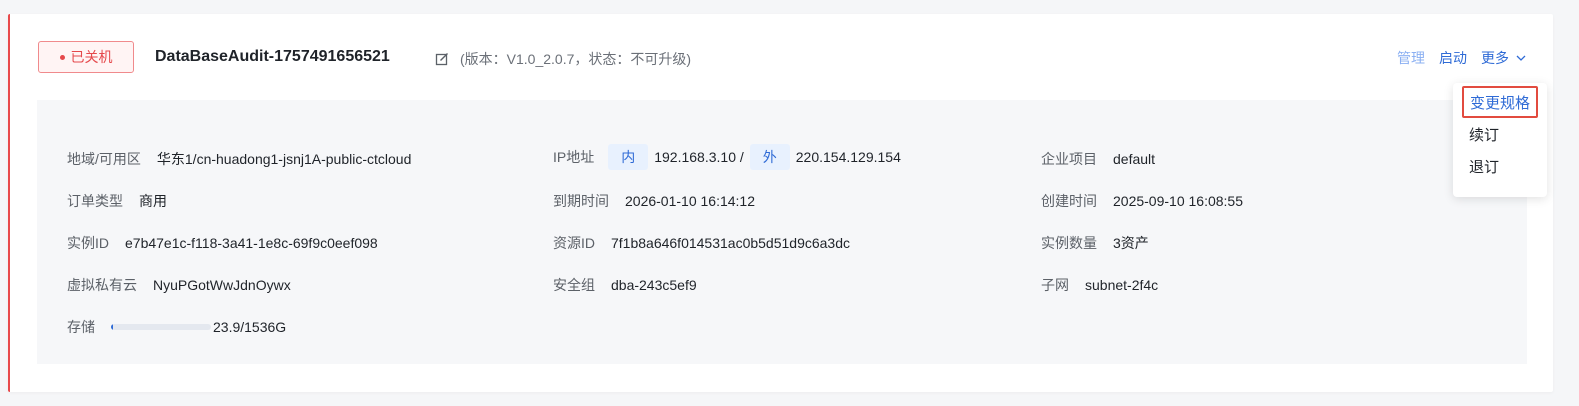 This screenshot has width=1579, height=406. What do you see at coordinates (284, 159) in the screenshot?
I see `region-value: 华东1/cn-huadong1-jsnj1A-public-ctcloud` at bounding box center [284, 159].